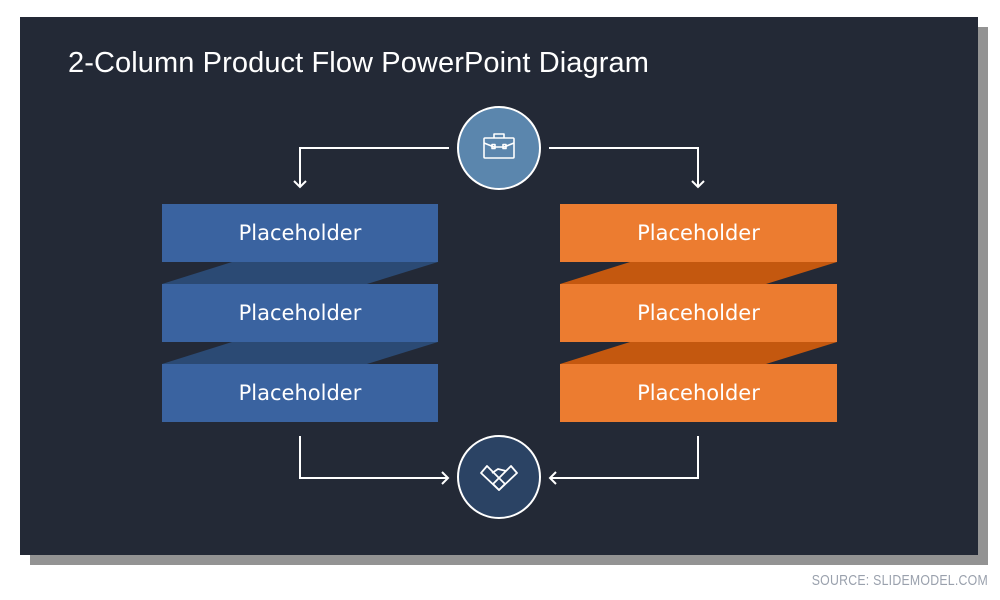  What do you see at coordinates (698, 393) in the screenshot?
I see `right-bar-3-label: Placeholder` at bounding box center [698, 393].